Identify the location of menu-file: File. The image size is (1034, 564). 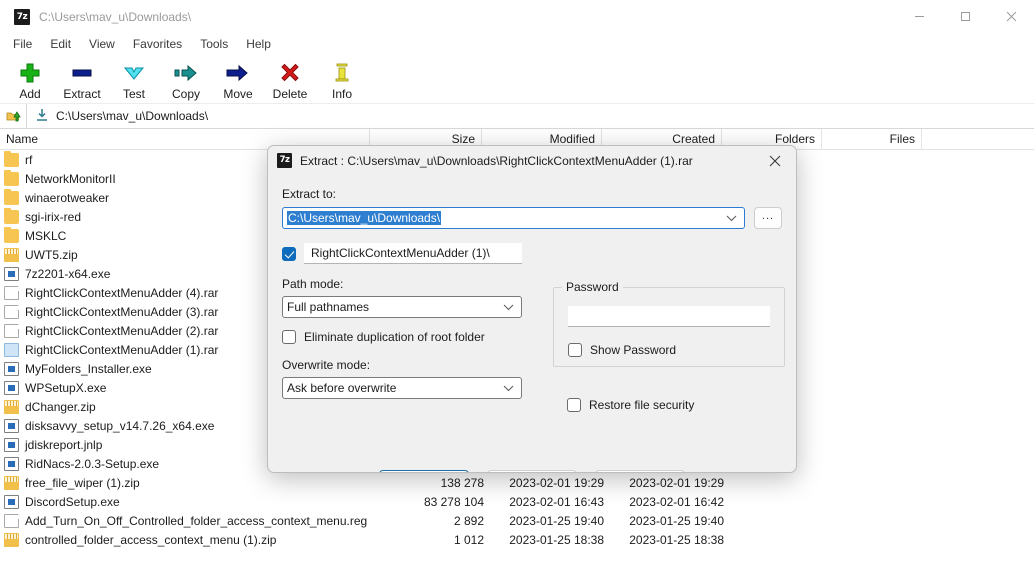
(22, 44).